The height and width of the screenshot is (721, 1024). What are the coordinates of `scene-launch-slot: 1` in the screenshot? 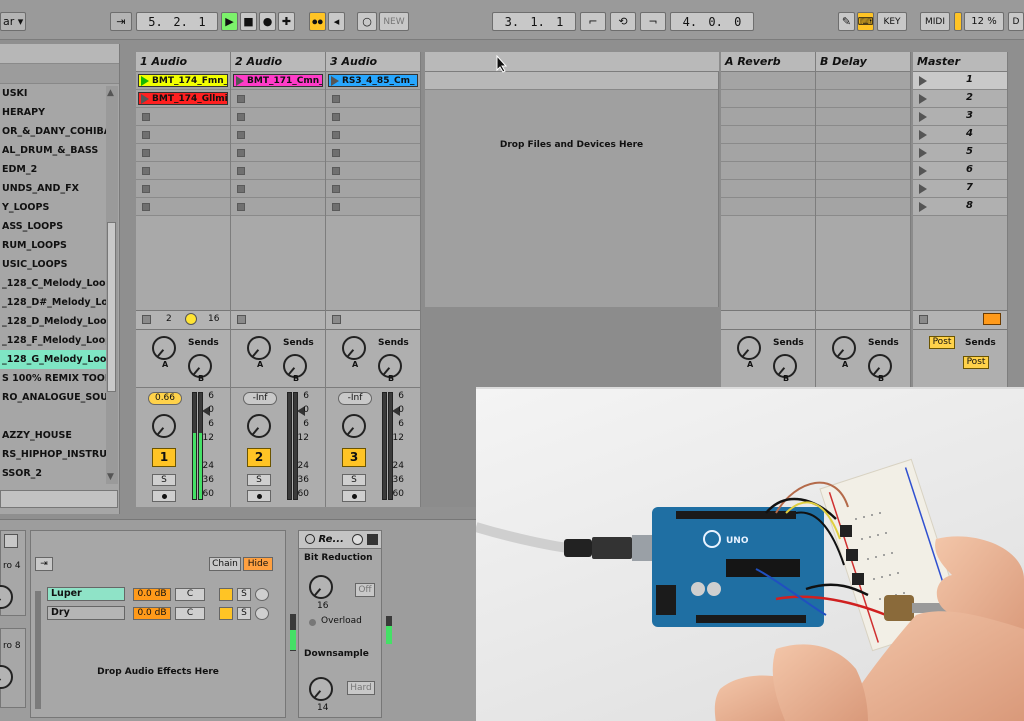 It's located at (960, 81).